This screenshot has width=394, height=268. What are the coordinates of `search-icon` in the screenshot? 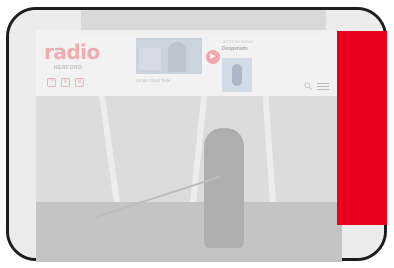 It's located at (308, 86).